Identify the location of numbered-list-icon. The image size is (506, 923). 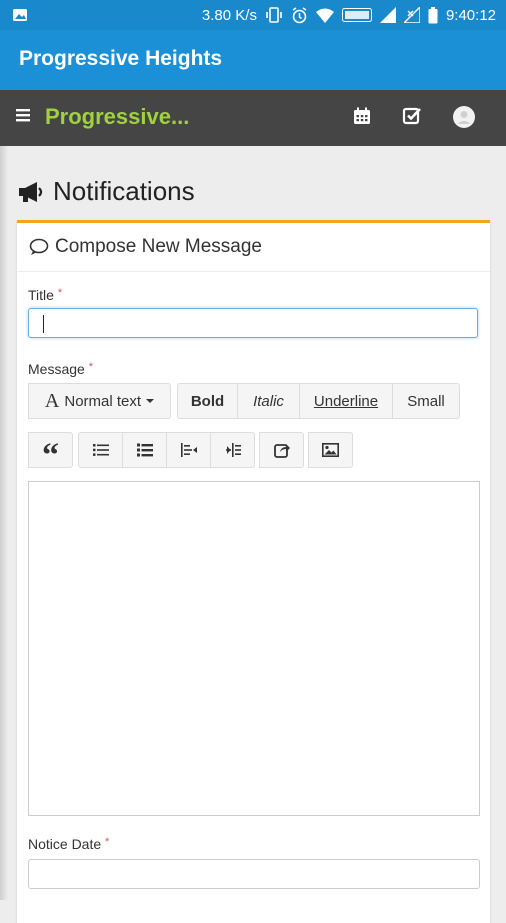
(144, 450).